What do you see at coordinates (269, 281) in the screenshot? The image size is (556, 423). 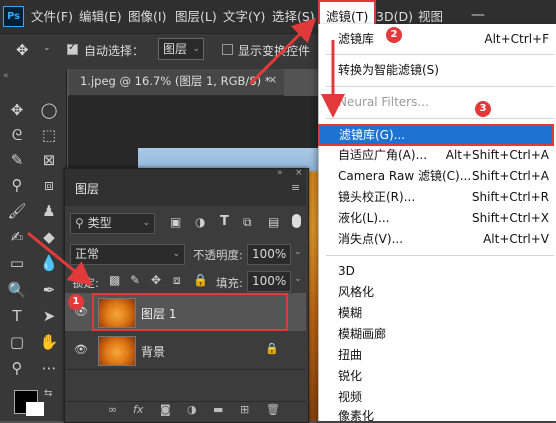 I see `fill-input: 100%` at bounding box center [269, 281].